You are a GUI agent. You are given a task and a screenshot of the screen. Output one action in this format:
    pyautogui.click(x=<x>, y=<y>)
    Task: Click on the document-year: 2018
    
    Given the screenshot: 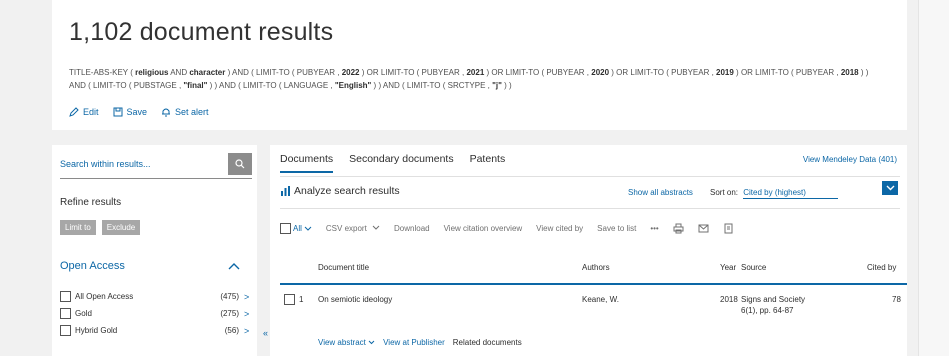 What is the action you would take?
    pyautogui.click(x=729, y=299)
    